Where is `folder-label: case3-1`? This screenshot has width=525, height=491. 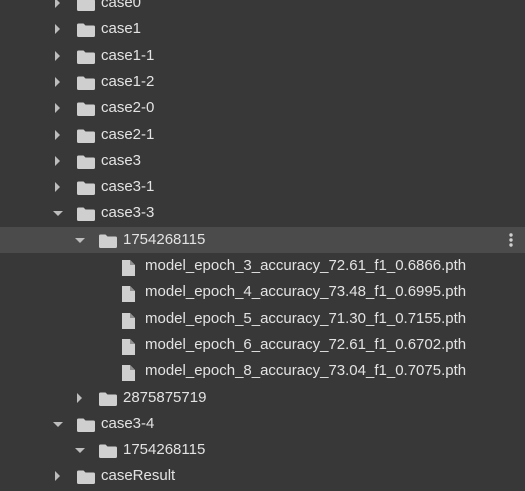
folder-label: case3-1 is located at coordinates (128, 187).